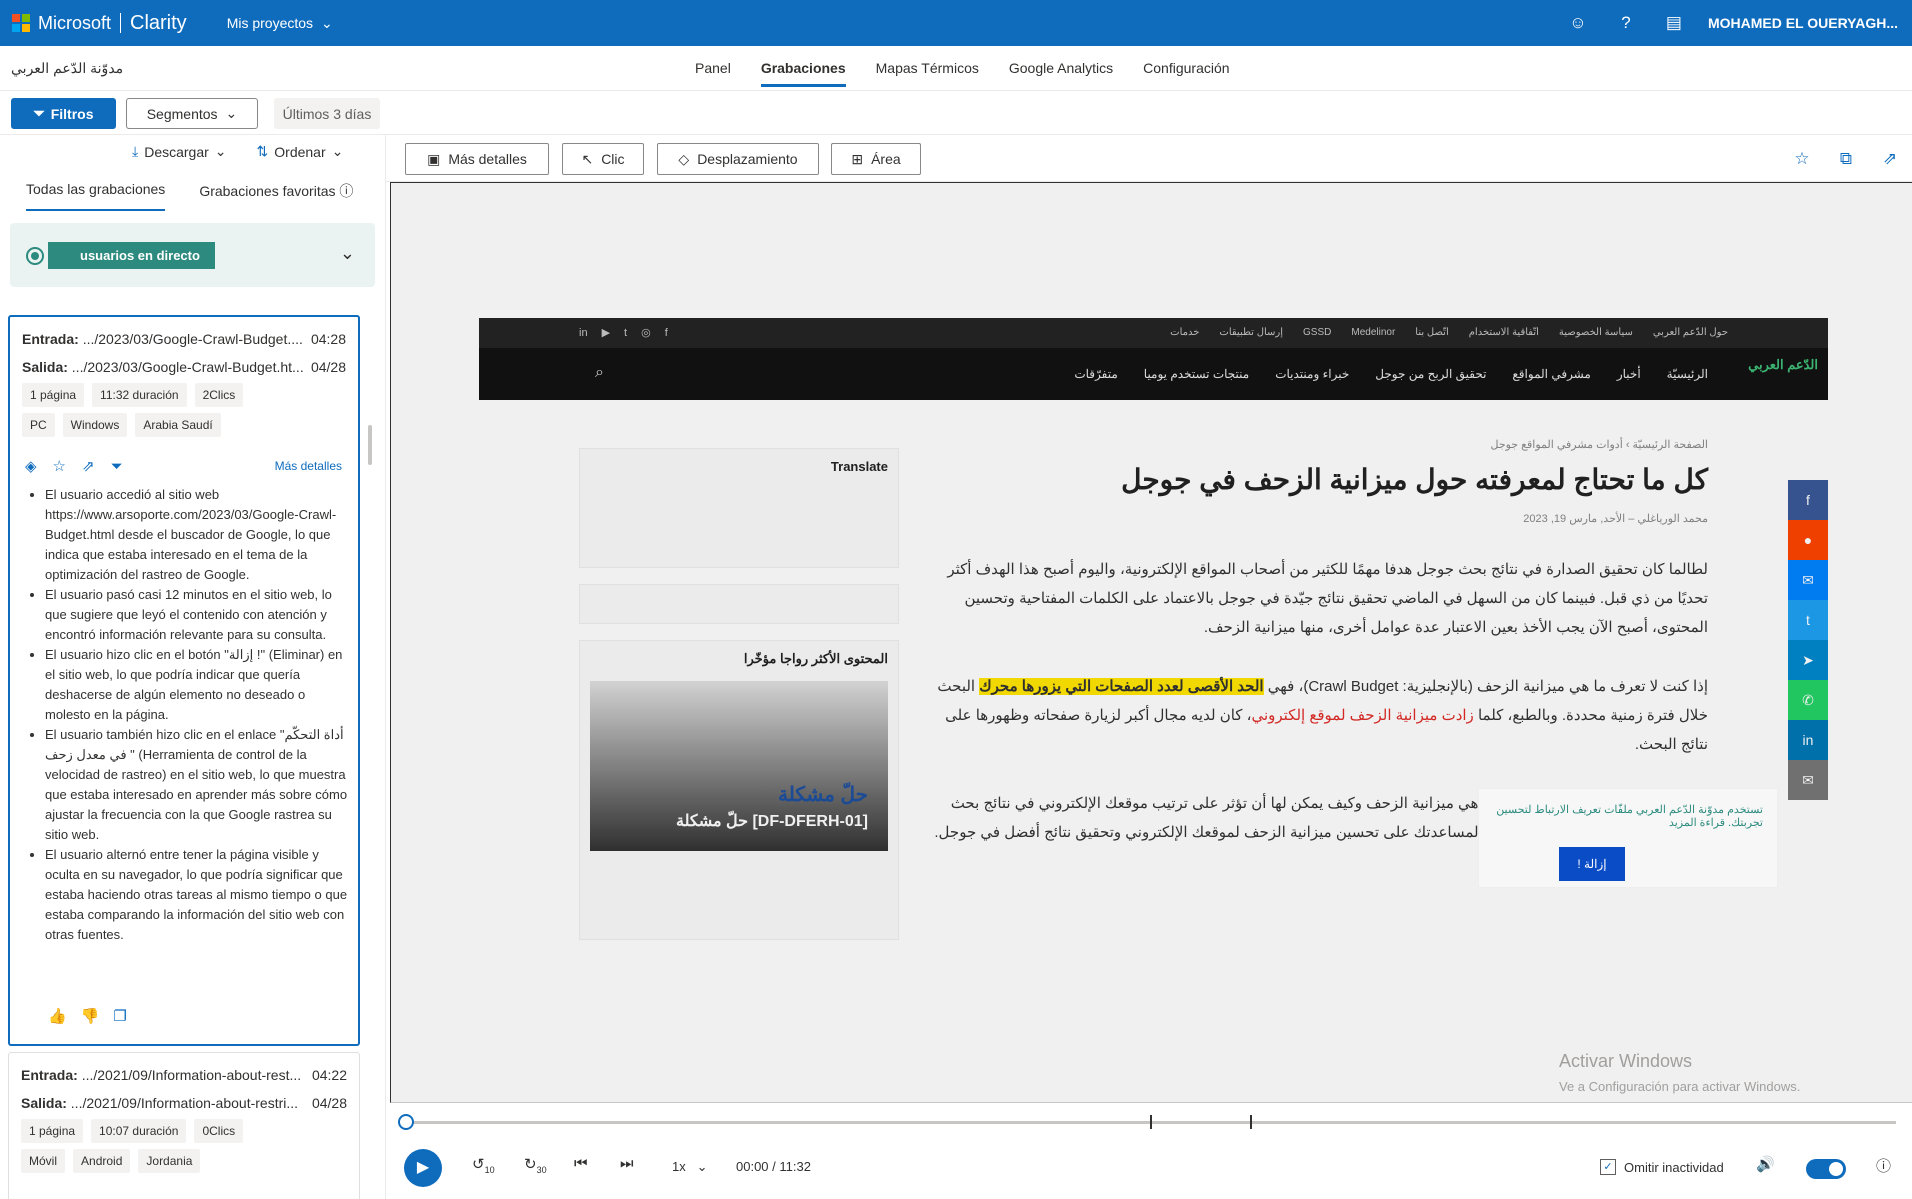 The height and width of the screenshot is (1199, 1912). I want to click on scroll-label: Desplazamiento, so click(747, 159).